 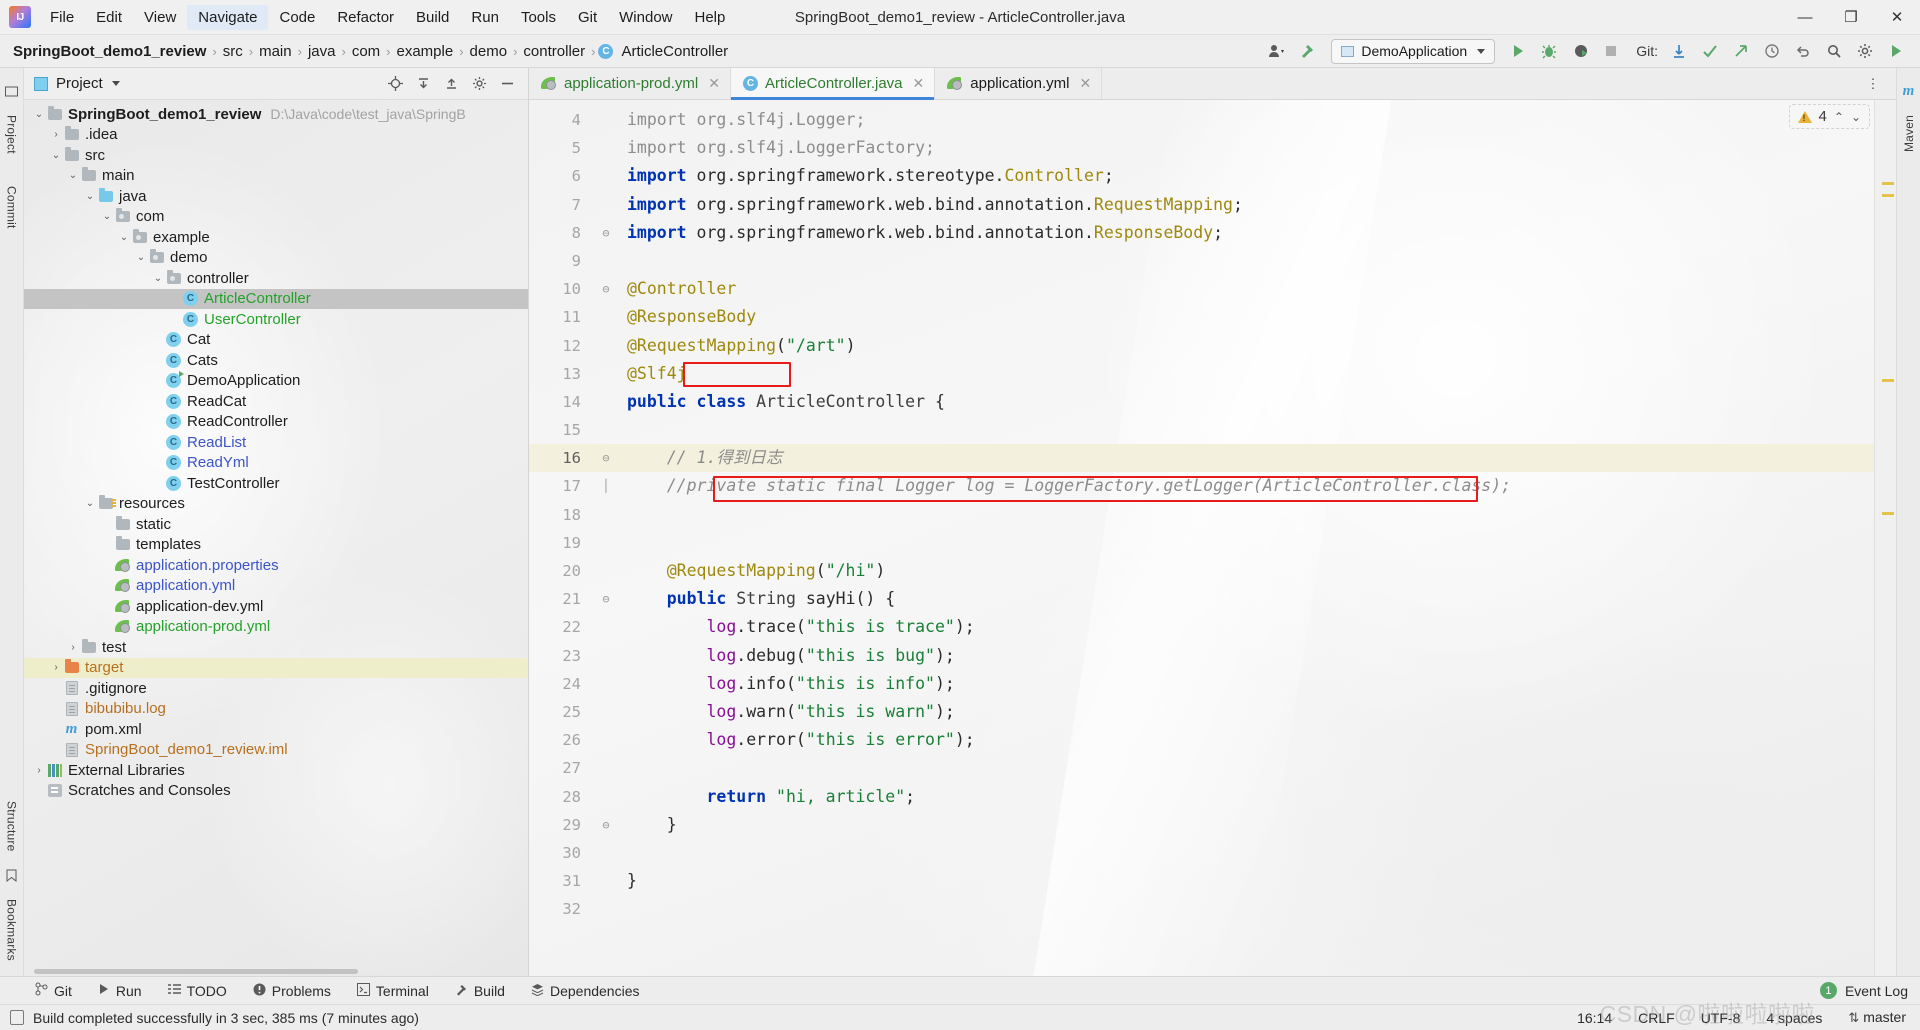 I want to click on status-branch: ⇅ master, so click(x=1877, y=1017).